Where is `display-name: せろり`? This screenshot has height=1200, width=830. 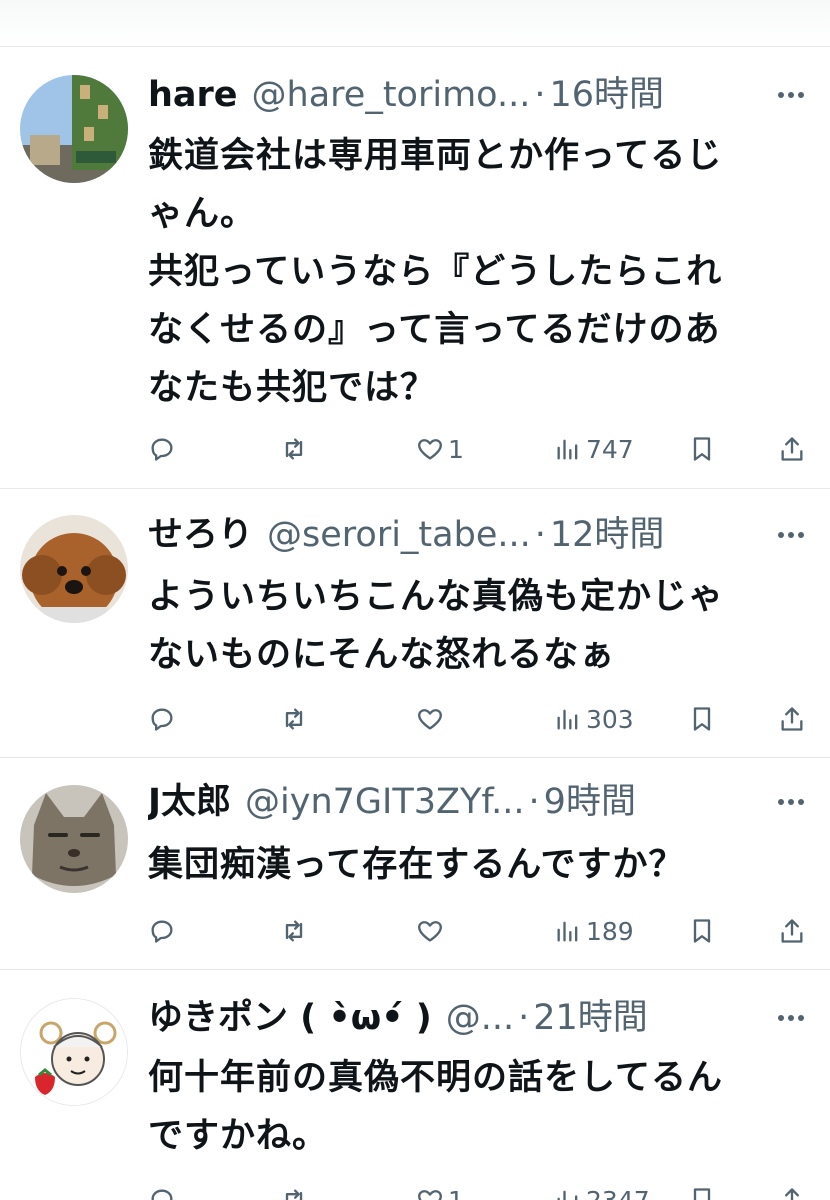 display-name: せろり is located at coordinates (200, 535).